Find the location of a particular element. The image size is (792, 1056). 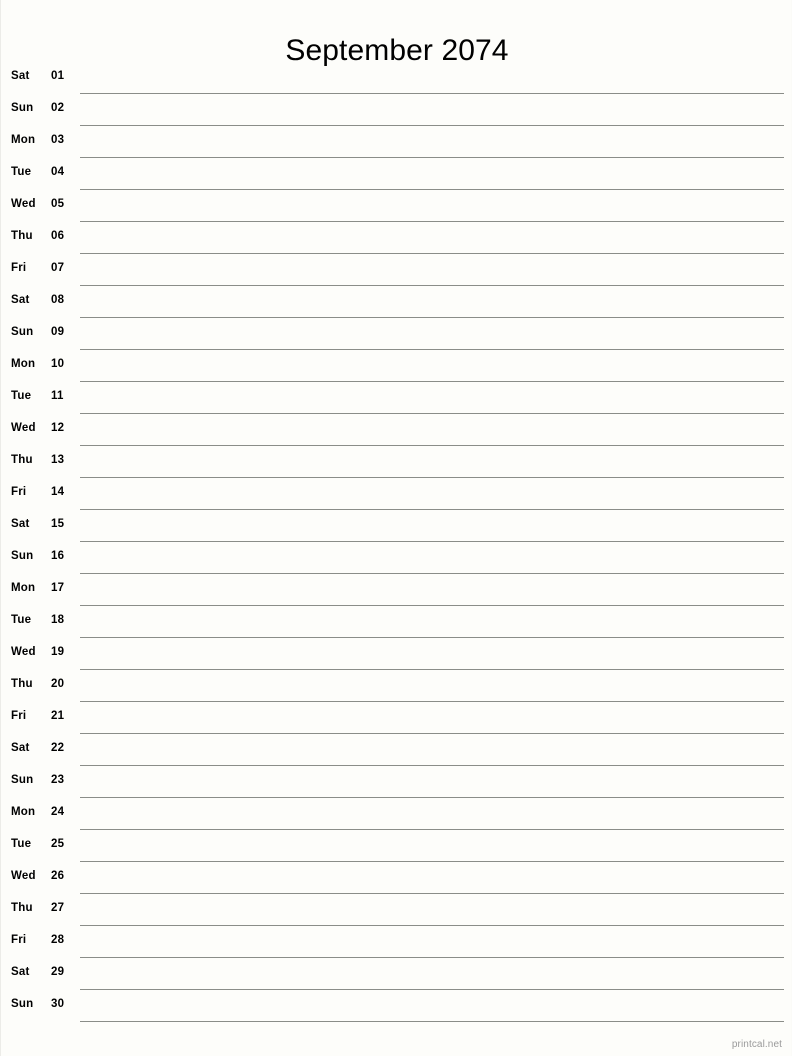

day-number-label: 16 is located at coordinates (58, 556).